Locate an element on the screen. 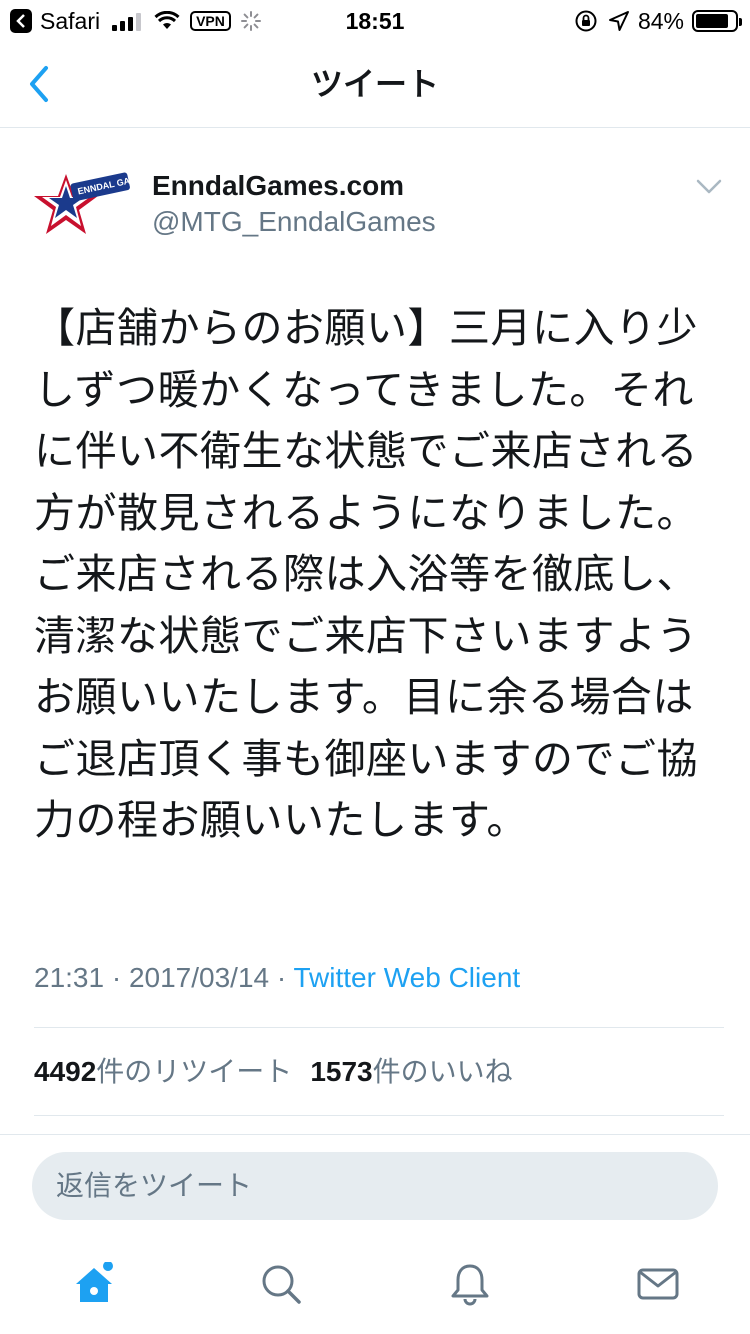 The width and height of the screenshot is (750, 1334). retweet-stat: 4492件のリツイート is located at coordinates (163, 1071).